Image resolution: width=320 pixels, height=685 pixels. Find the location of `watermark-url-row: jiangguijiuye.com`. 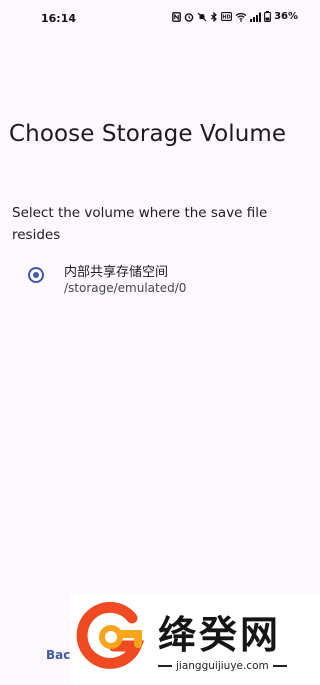

watermark-url-row: jiangguijiuye.com is located at coordinates (222, 666).